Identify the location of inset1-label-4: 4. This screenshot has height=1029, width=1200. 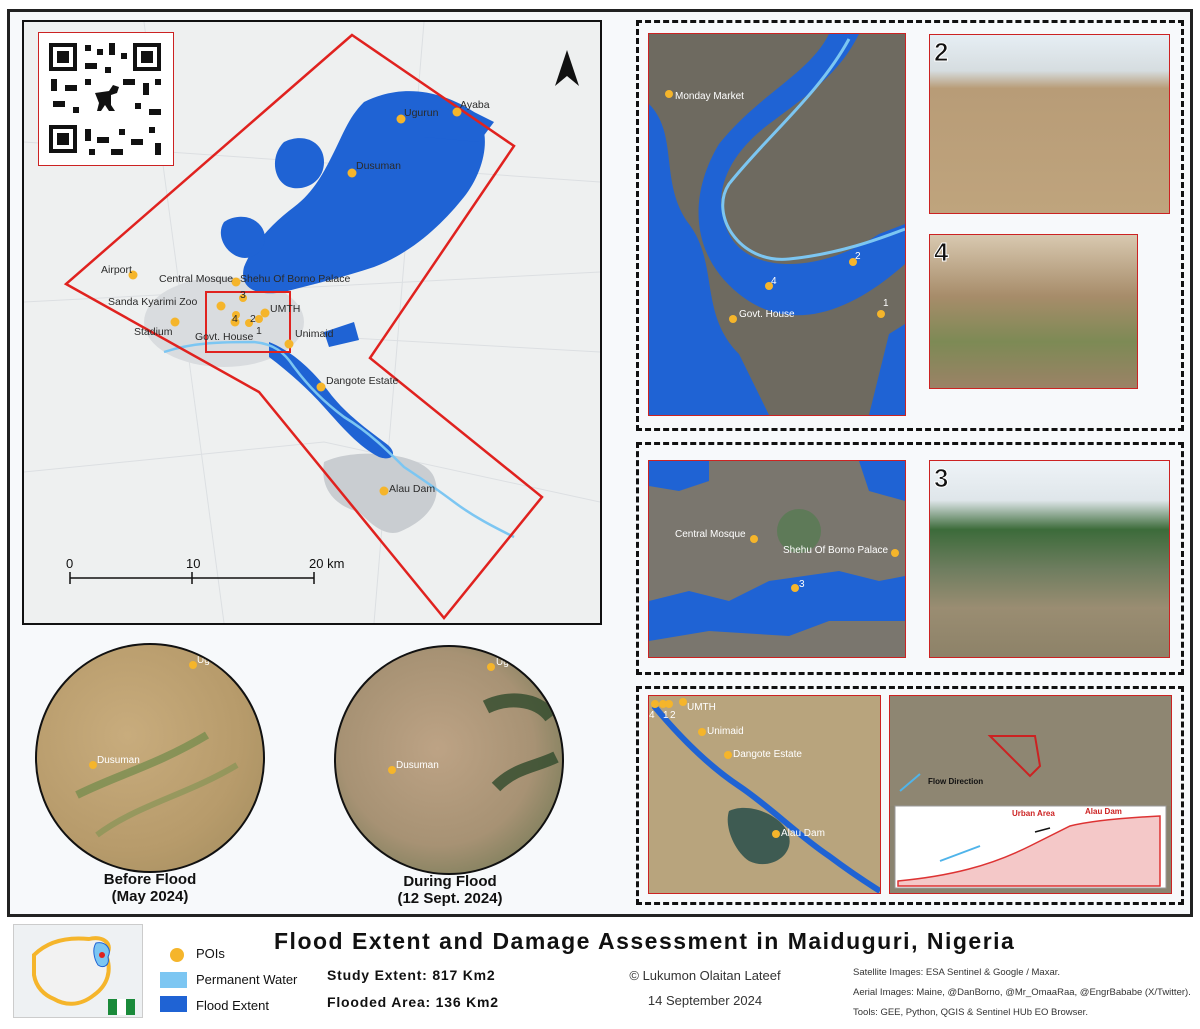
(774, 281).